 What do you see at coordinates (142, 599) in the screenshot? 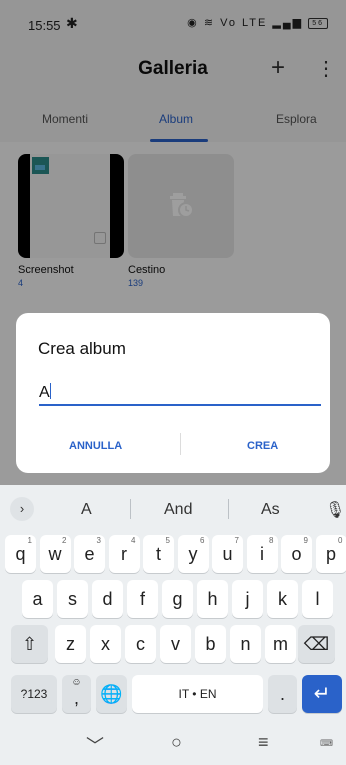
I see `key-f: f` at bounding box center [142, 599].